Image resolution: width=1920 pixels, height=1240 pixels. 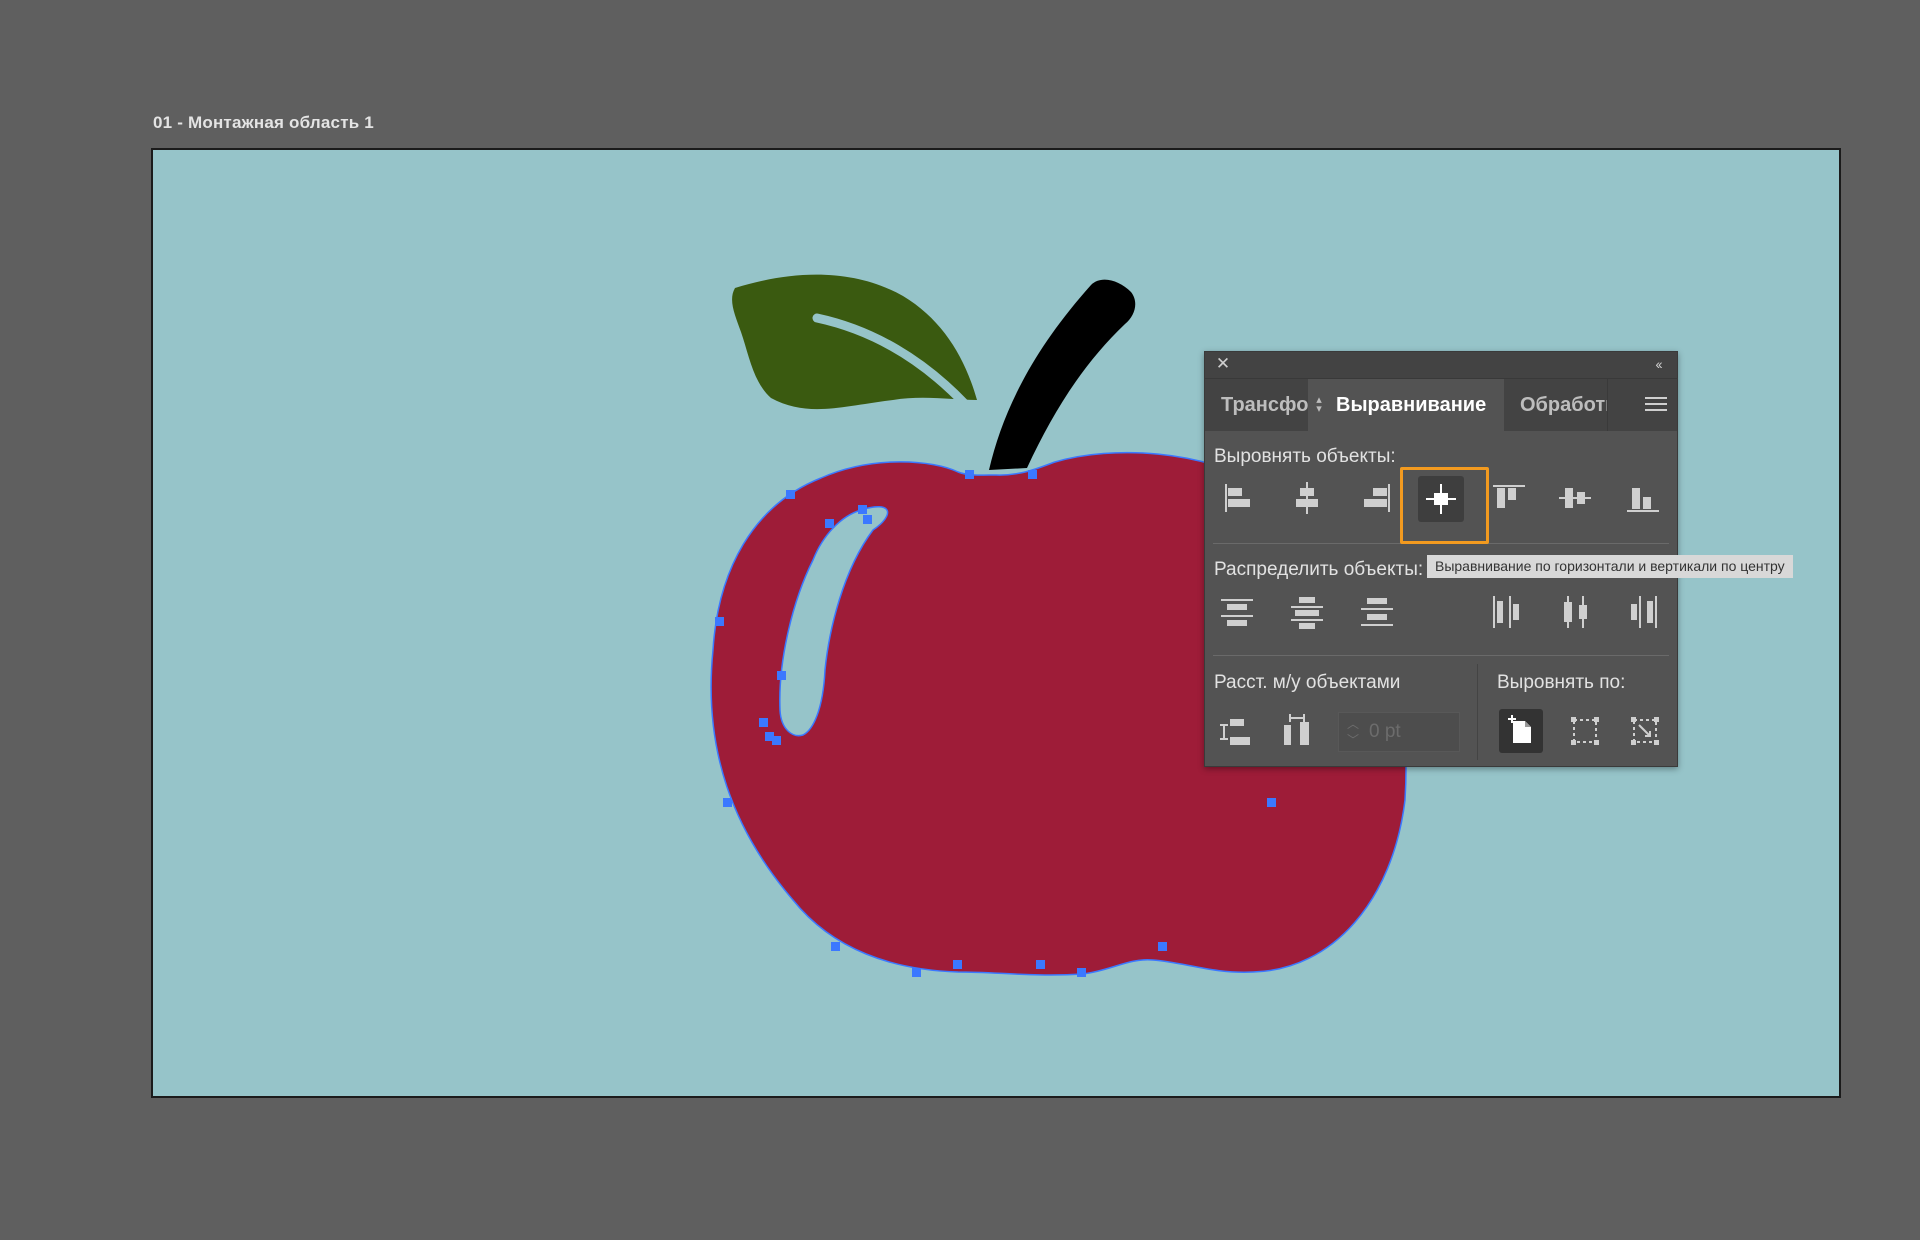 I want to click on distribute-bottom-icon, so click(x=1377, y=612).